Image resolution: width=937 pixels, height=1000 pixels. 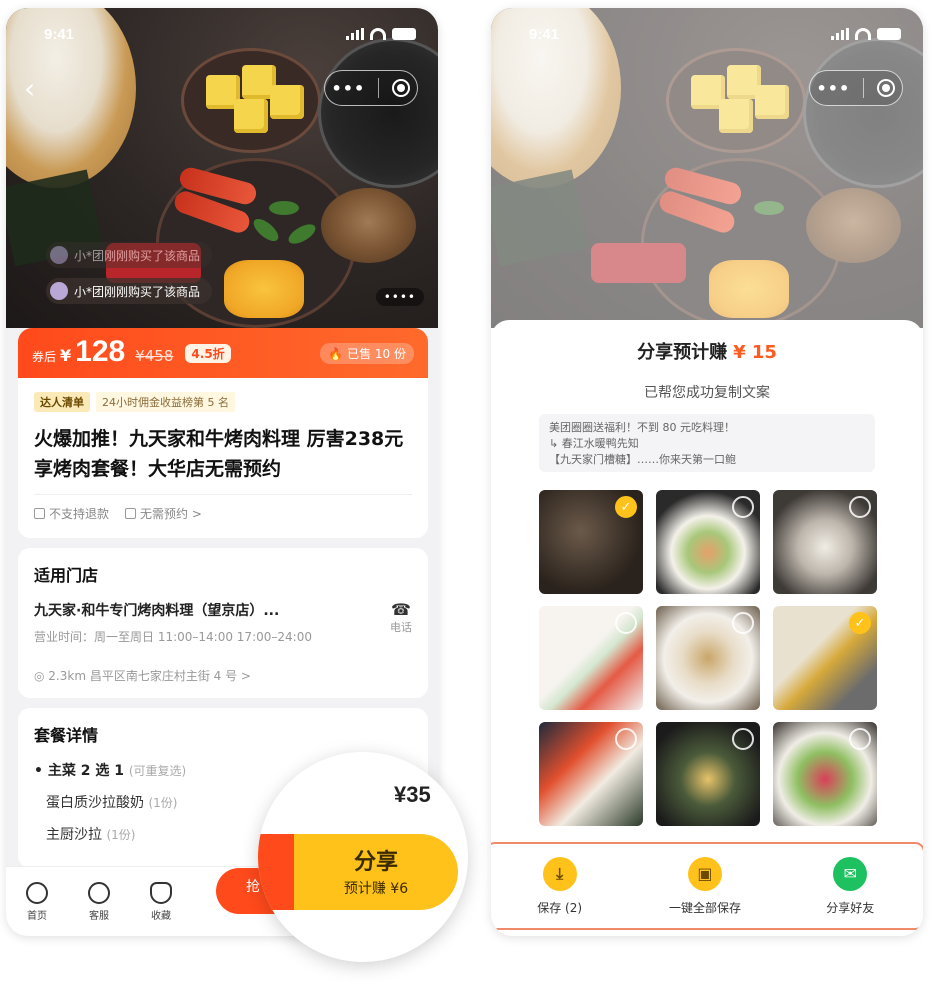 What do you see at coordinates (223, 513) in the screenshot?
I see `policy-row: 不支持退款 无需预约 >` at bounding box center [223, 513].